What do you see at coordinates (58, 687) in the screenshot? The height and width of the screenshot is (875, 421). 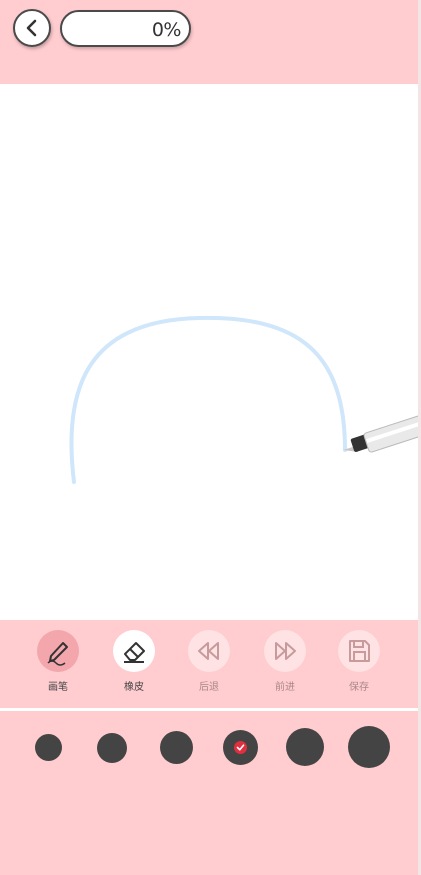 I see `pencil-label: 画笔` at bounding box center [58, 687].